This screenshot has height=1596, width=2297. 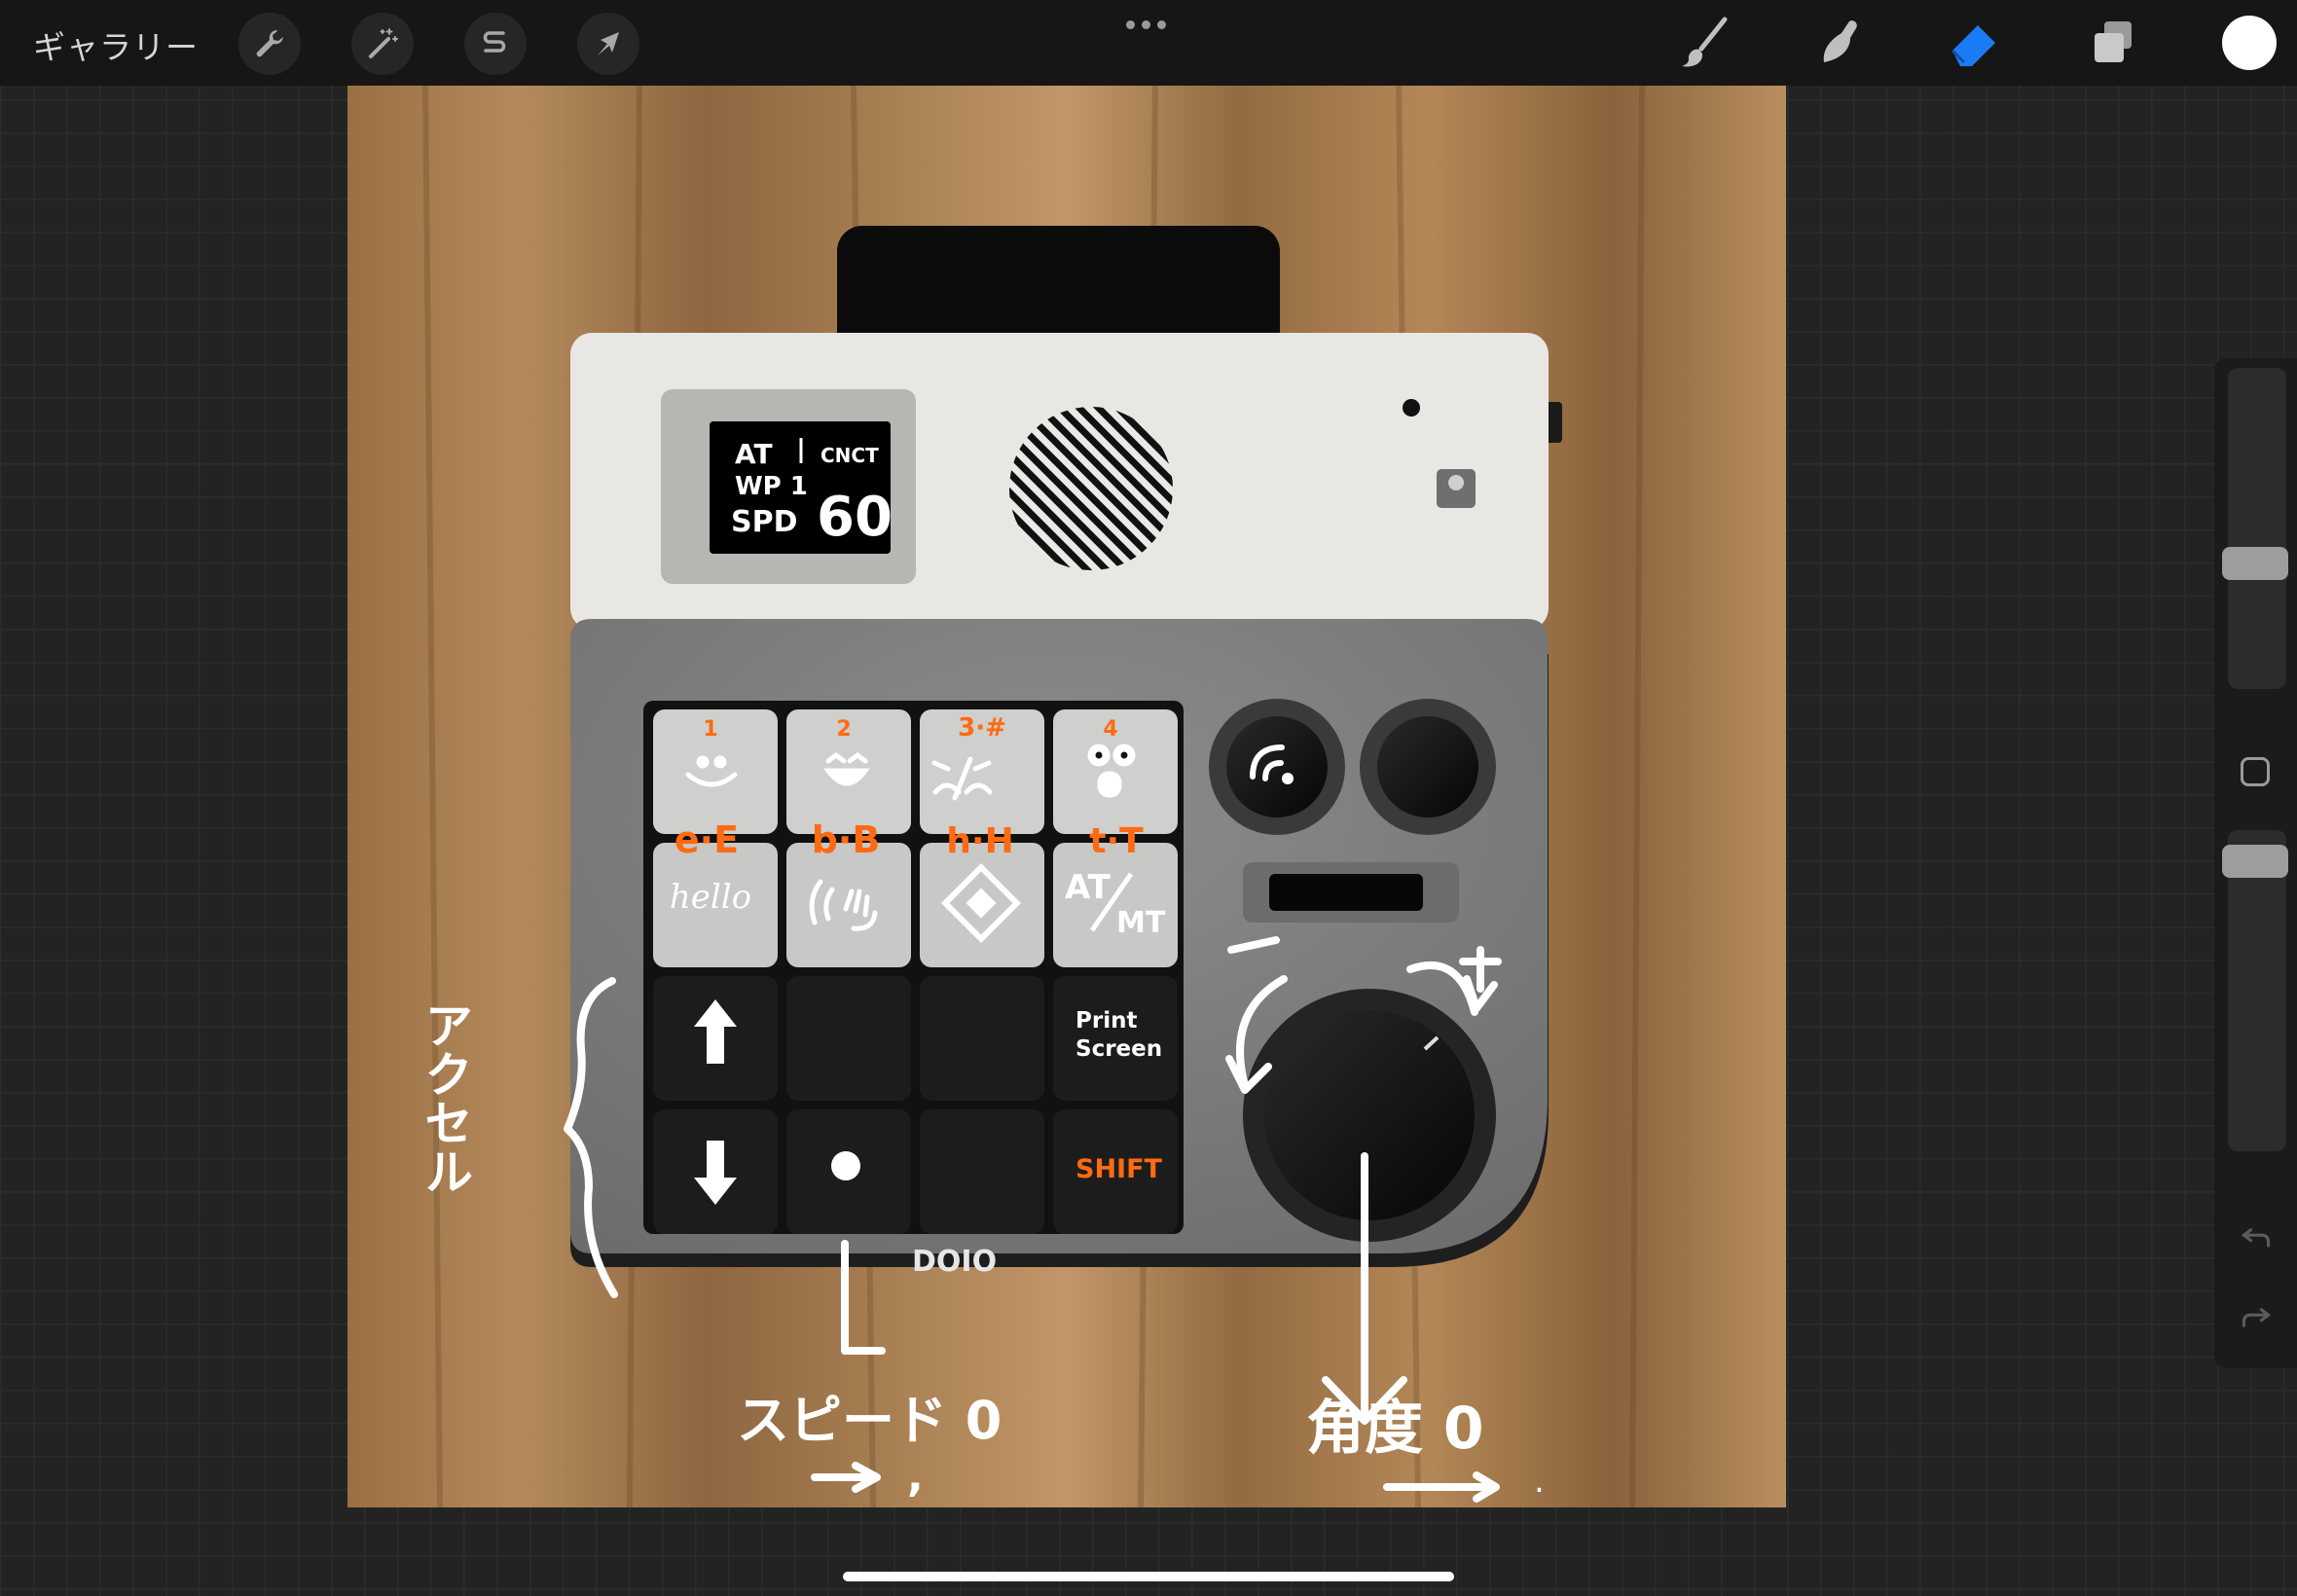 I want to click on key2-number: 2, so click(x=843, y=730).